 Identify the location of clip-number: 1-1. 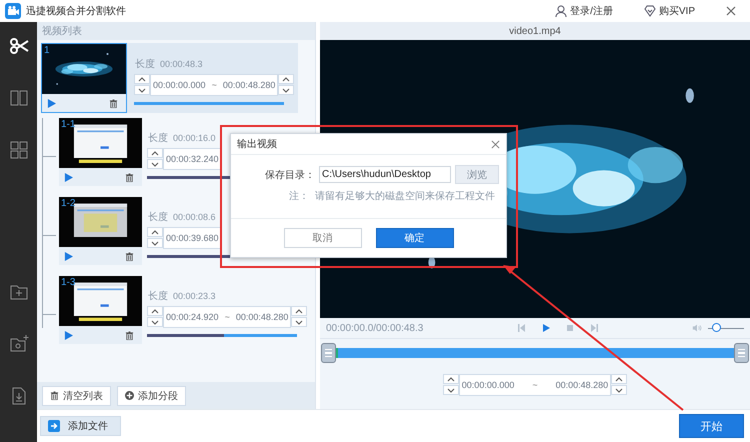
(68, 124).